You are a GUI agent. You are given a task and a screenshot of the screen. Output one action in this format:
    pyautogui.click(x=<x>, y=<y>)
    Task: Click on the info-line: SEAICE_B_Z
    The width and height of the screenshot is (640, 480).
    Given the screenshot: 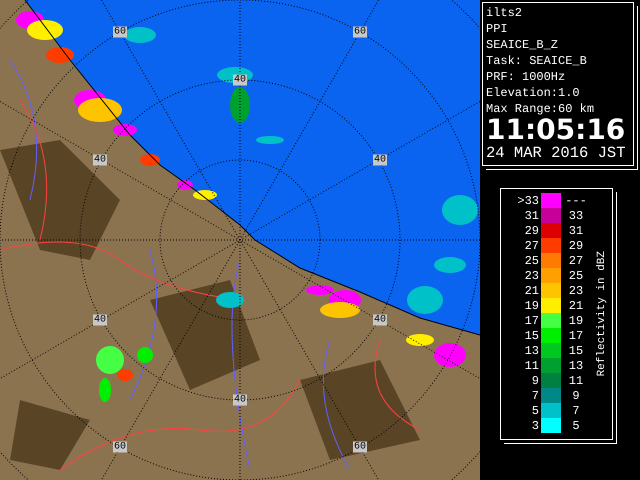 What is the action you would take?
    pyautogui.click(x=523, y=45)
    